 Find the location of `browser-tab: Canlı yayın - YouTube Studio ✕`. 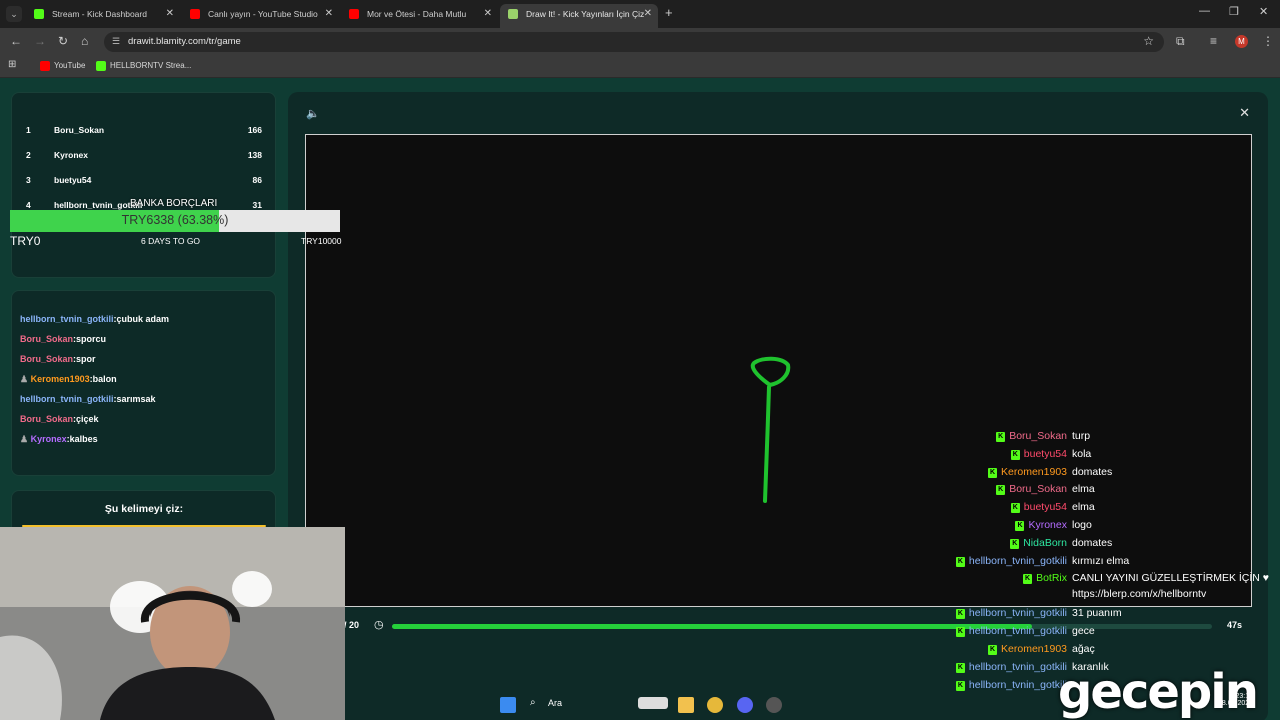

browser-tab: Canlı yayın - YouTube Studio ✕ is located at coordinates (260, 16).